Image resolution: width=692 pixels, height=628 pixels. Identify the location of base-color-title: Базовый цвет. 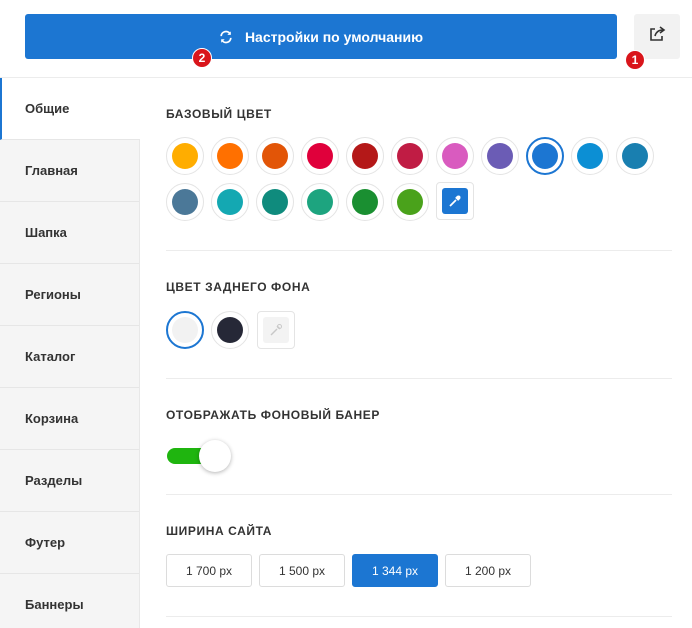
(219, 114).